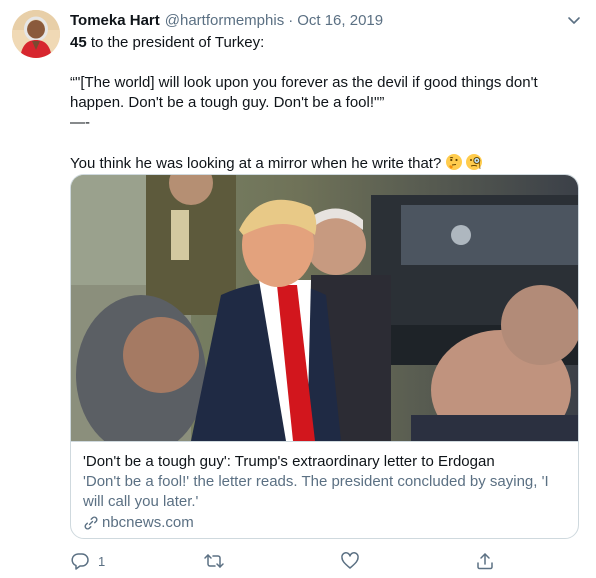 This screenshot has width=596, height=578. What do you see at coordinates (224, 20) in the screenshot?
I see `user-handle: @hartformemphis` at bounding box center [224, 20].